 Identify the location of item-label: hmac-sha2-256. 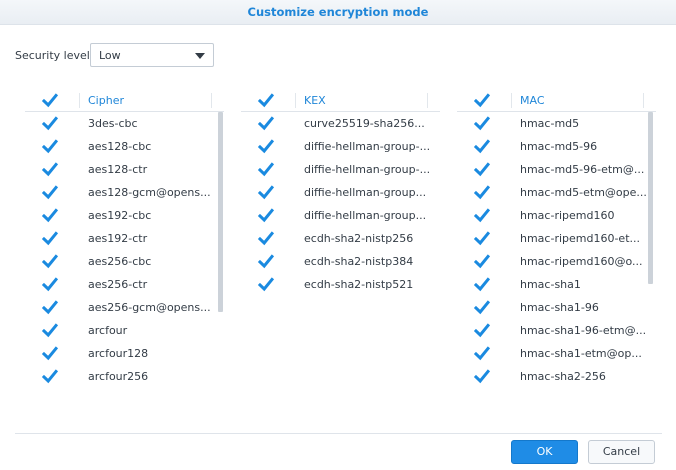
(563, 376).